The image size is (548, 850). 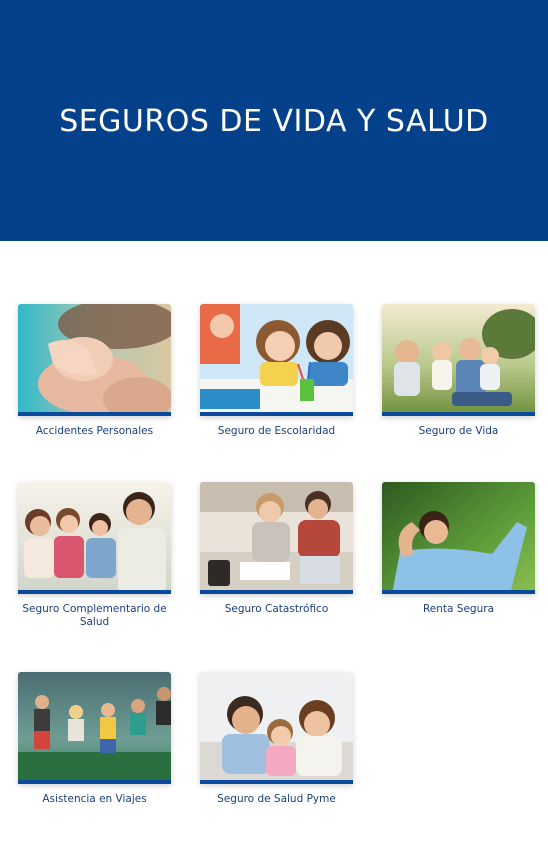 I want to click on product-card-seguro-escolaridad: Seguro de Escolaridad, so click(x=276, y=371).